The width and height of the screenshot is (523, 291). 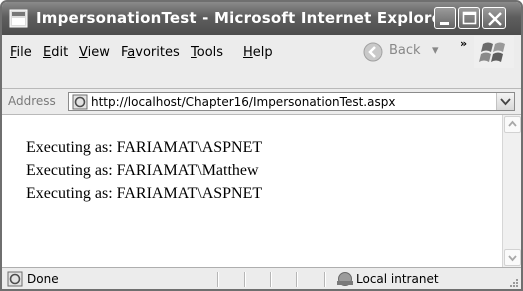 I want to click on menu-favorites: Favorites, so click(x=150, y=52).